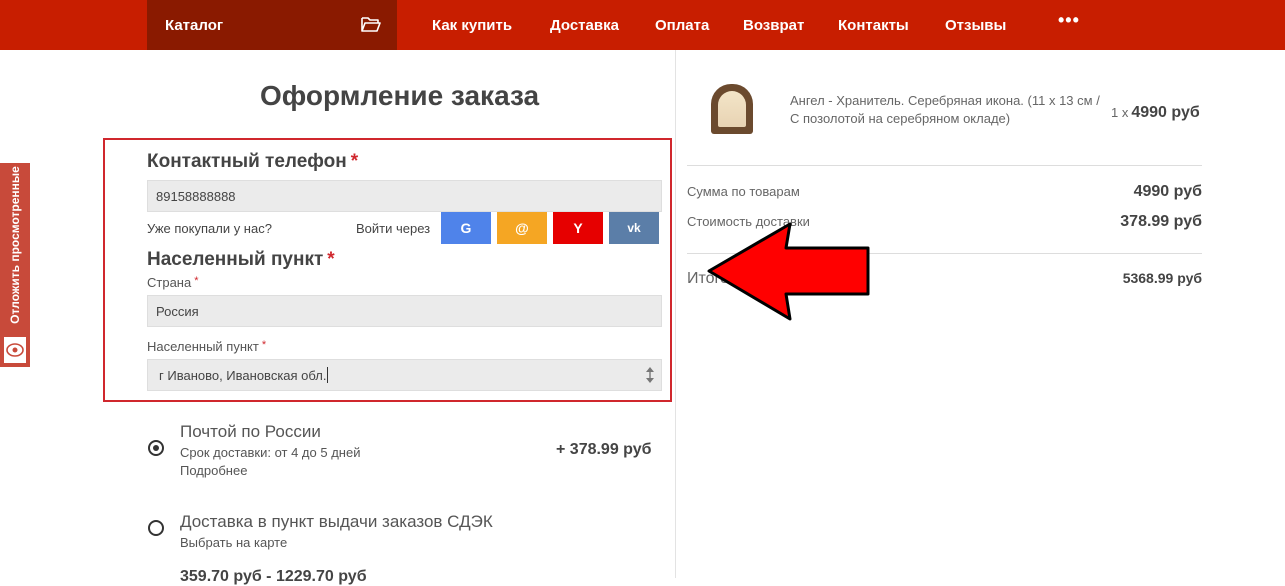 The height and width of the screenshot is (586, 1285). I want to click on page-title: Оформление заказа, so click(400, 95).